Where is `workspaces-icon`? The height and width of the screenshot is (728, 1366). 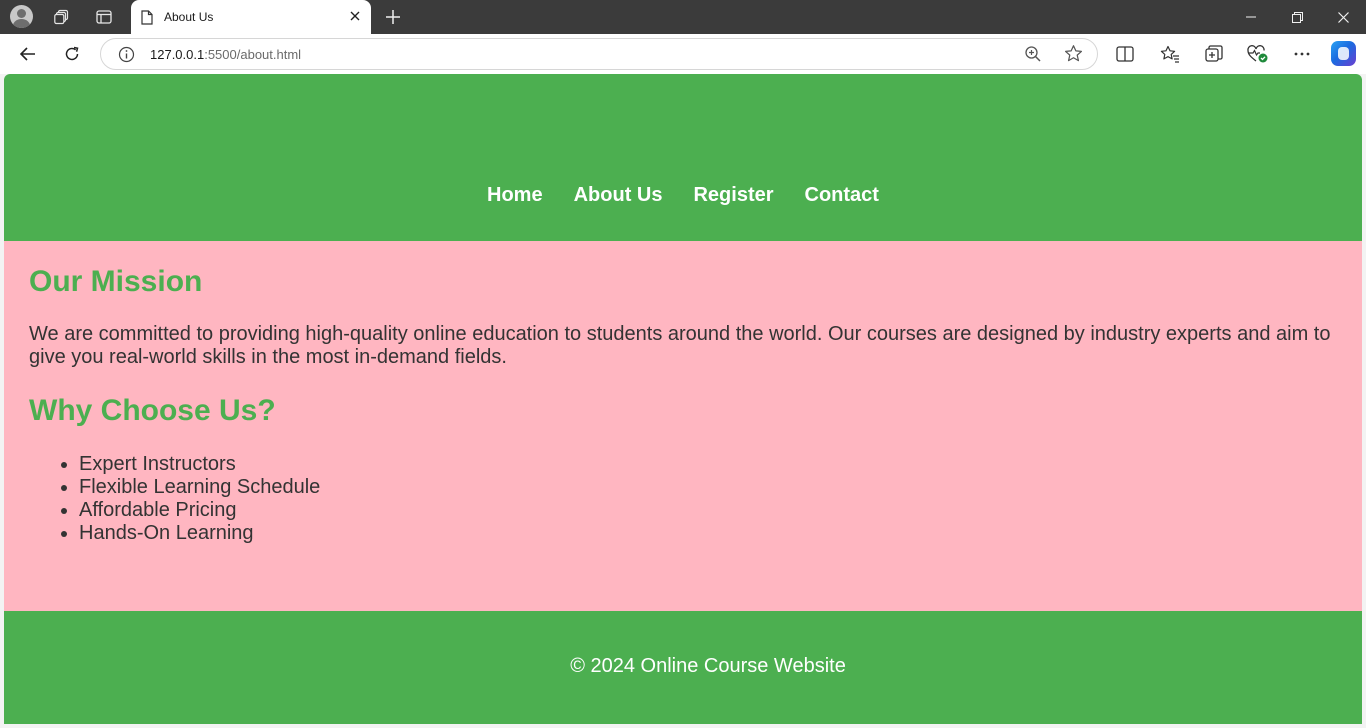 workspaces-icon is located at coordinates (62, 17).